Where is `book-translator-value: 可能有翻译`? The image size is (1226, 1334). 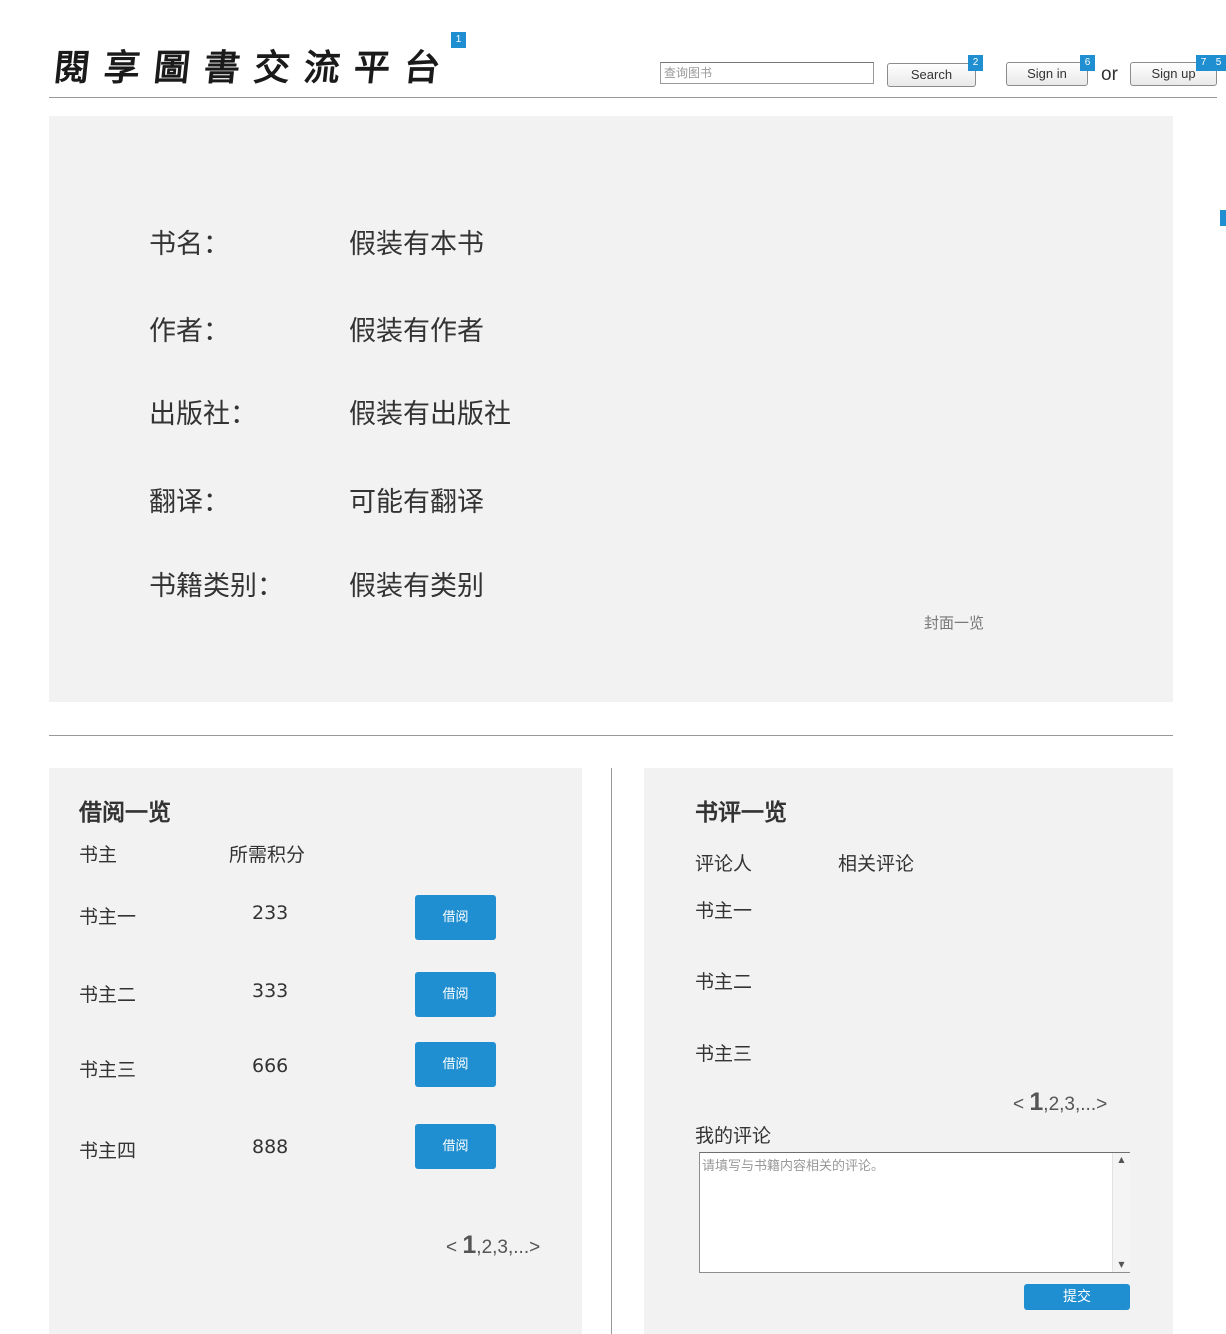 book-translator-value: 可能有翻译 is located at coordinates (416, 502).